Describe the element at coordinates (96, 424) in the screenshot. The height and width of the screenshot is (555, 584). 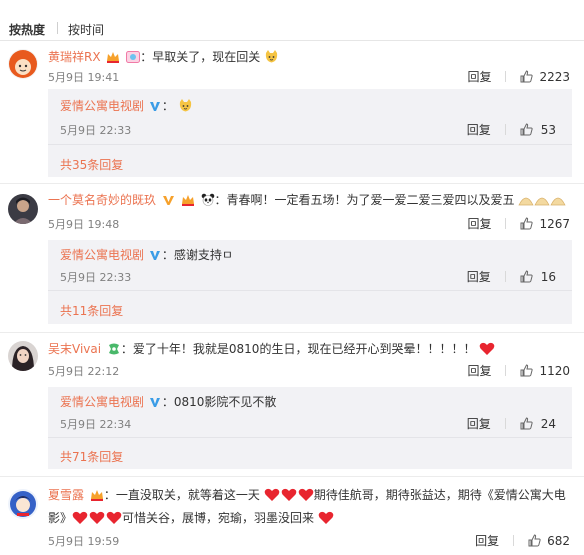
I see `reply-time: 5月9日 22:34` at that location.